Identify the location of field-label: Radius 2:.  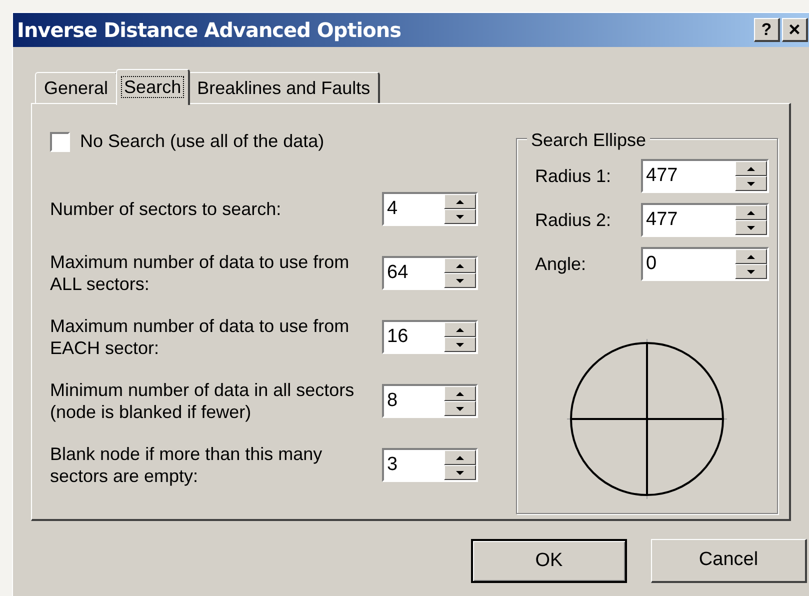
(573, 220).